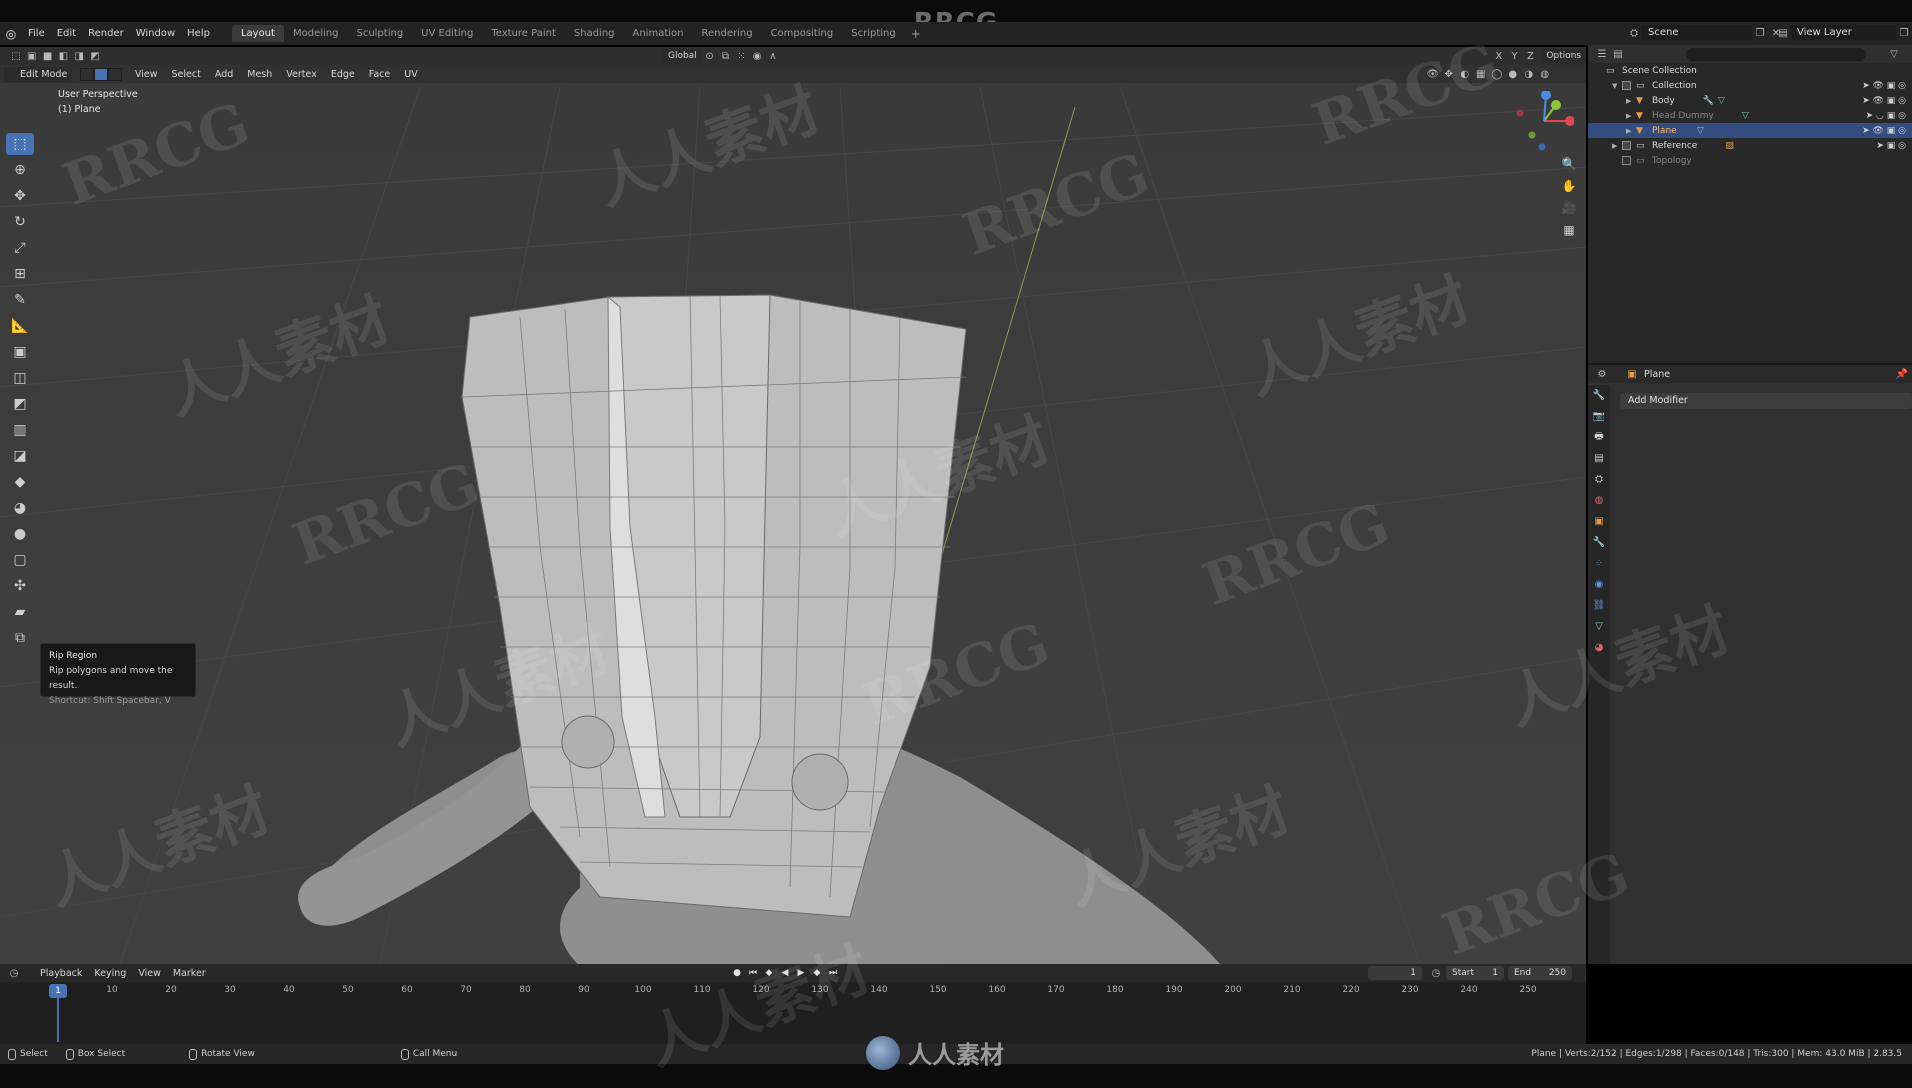 This screenshot has width=1912, height=1088. Describe the element at coordinates (726, 33) in the screenshot. I see `tab-rendering: Rendering` at that location.